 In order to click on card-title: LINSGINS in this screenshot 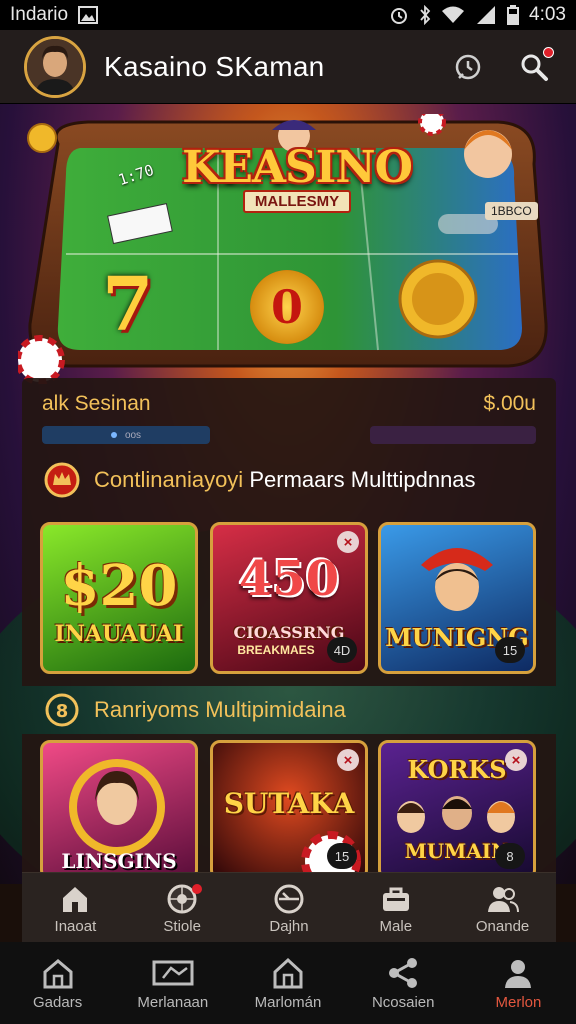, I will do `click(119, 861)`.